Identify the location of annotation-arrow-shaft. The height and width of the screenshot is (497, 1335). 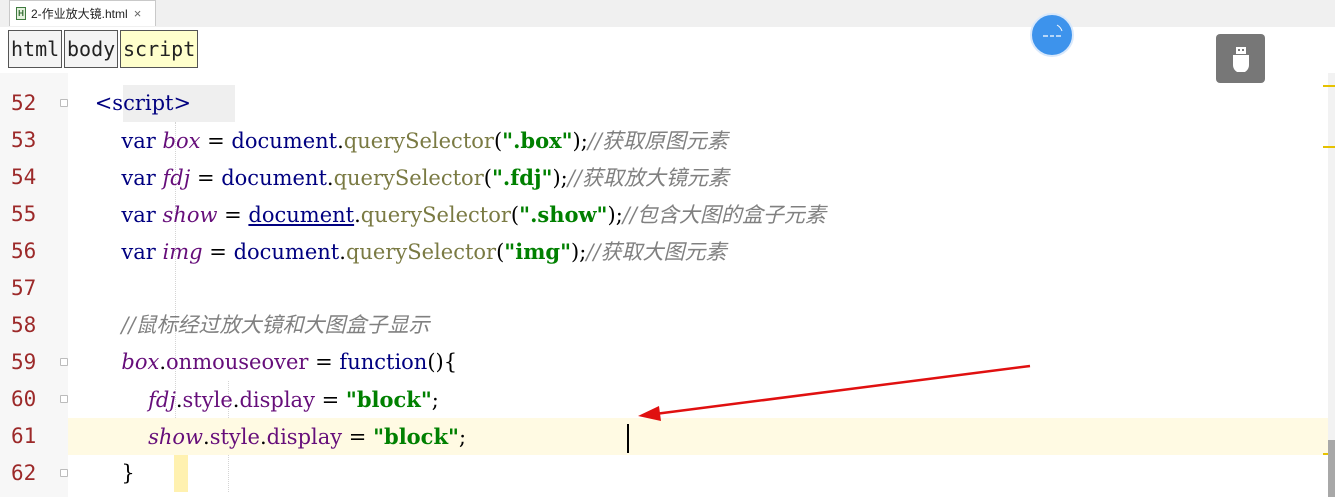
(842, 390).